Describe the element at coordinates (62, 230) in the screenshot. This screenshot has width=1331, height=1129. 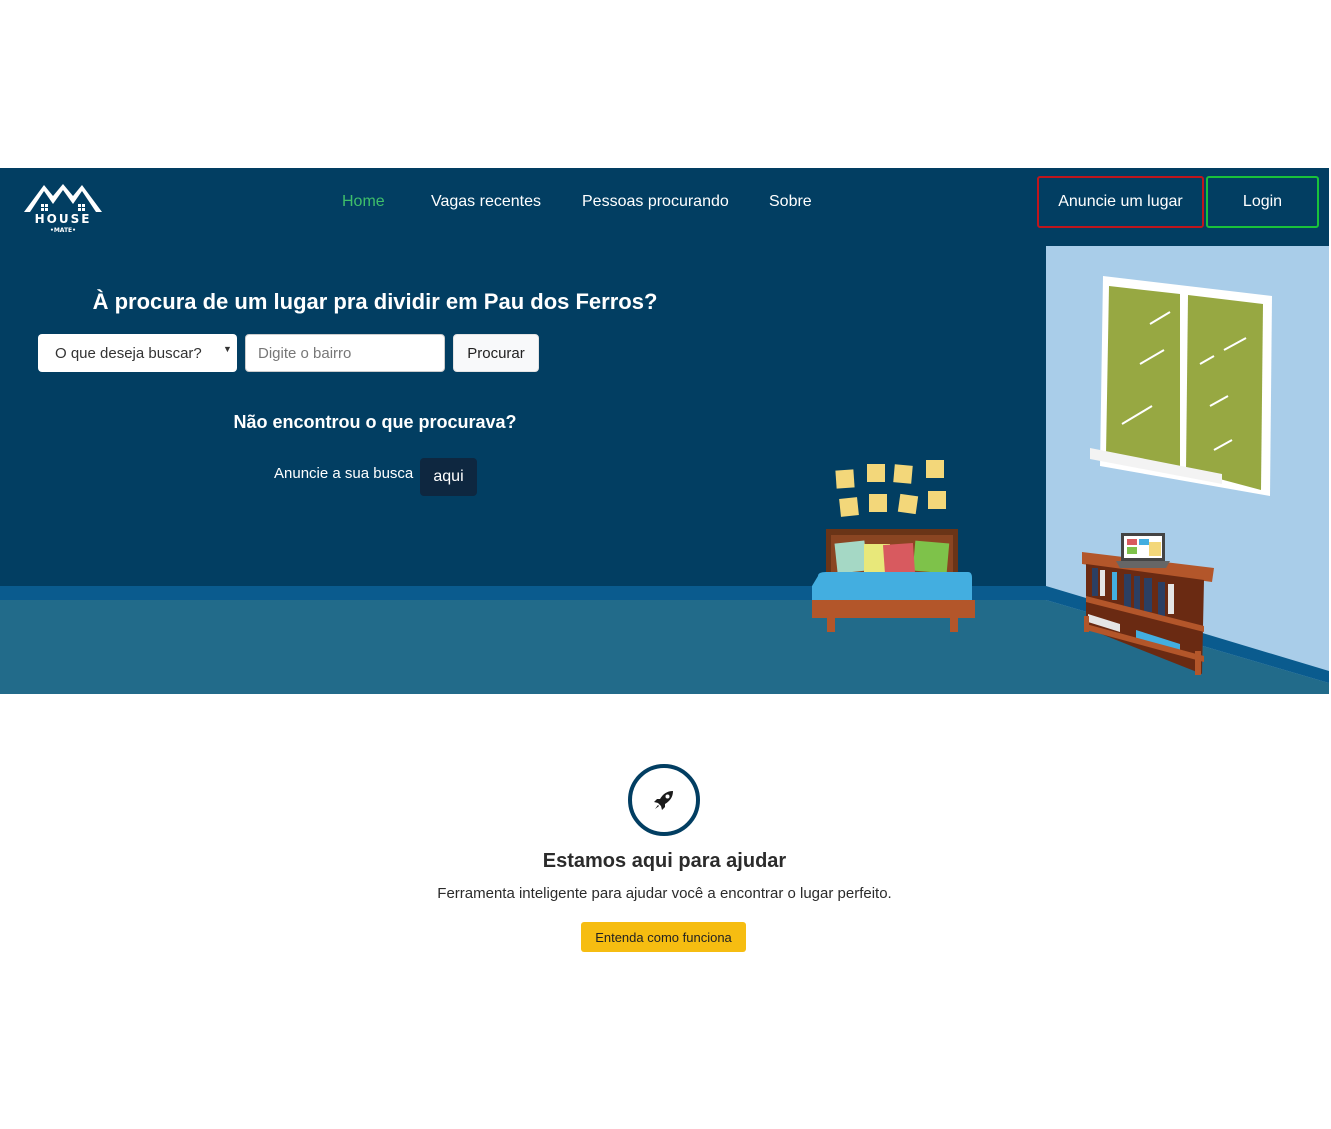
I see `logo-subtext: •MATE•` at that location.